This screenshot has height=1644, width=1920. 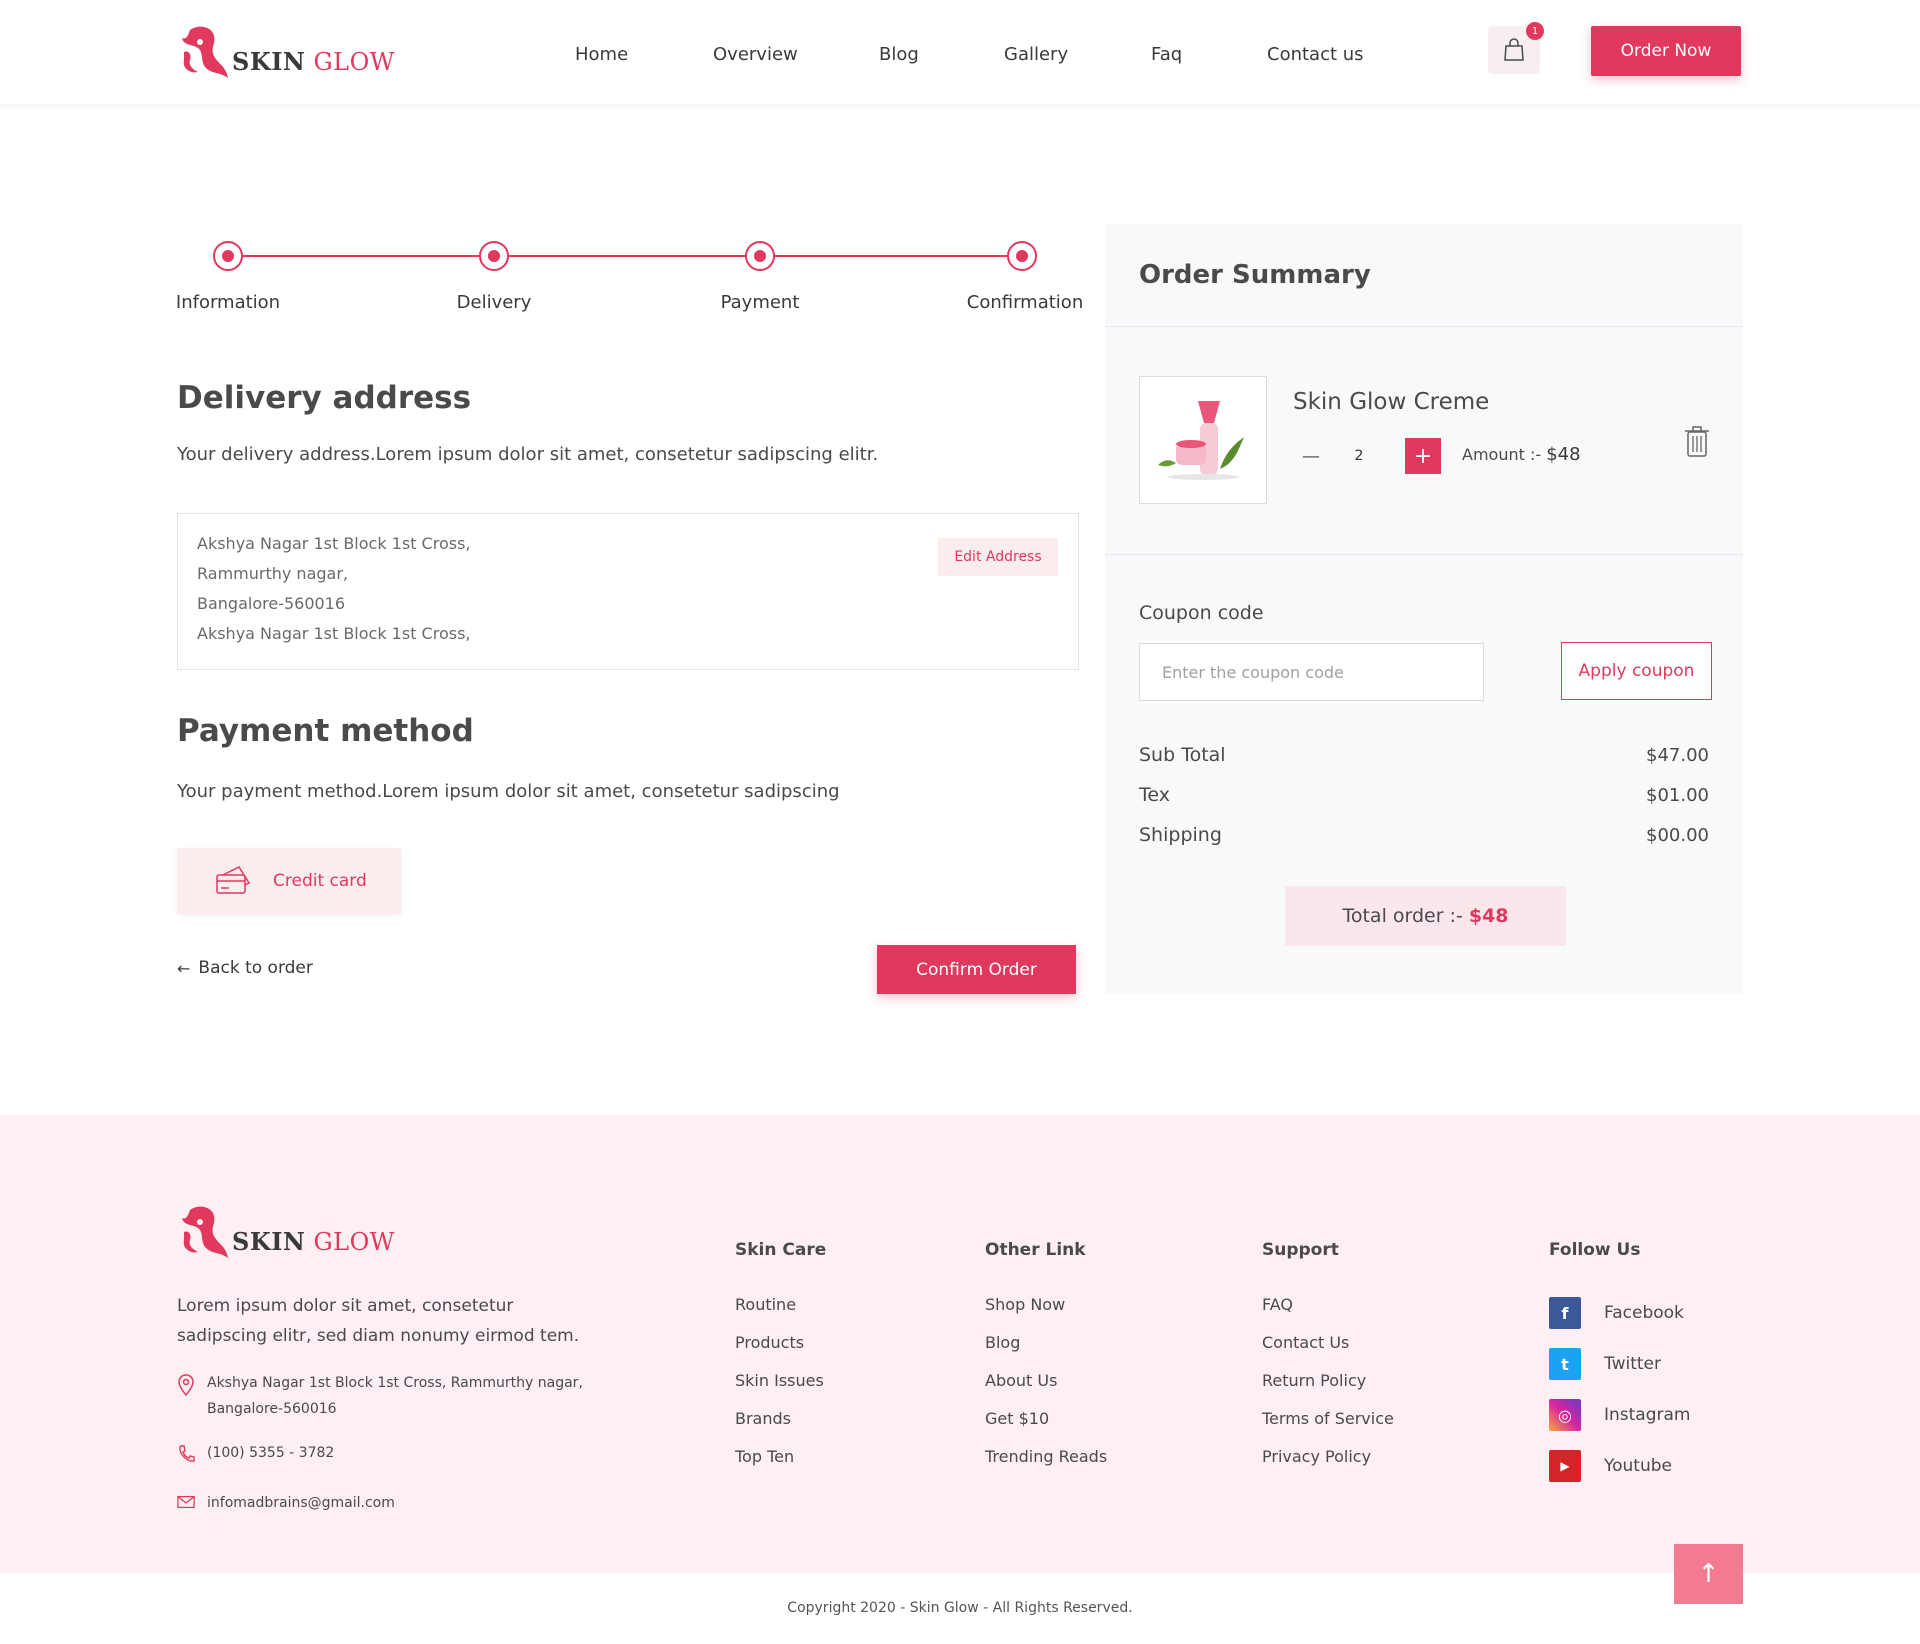 I want to click on footer-col-title: Skin Care, so click(x=781, y=1250).